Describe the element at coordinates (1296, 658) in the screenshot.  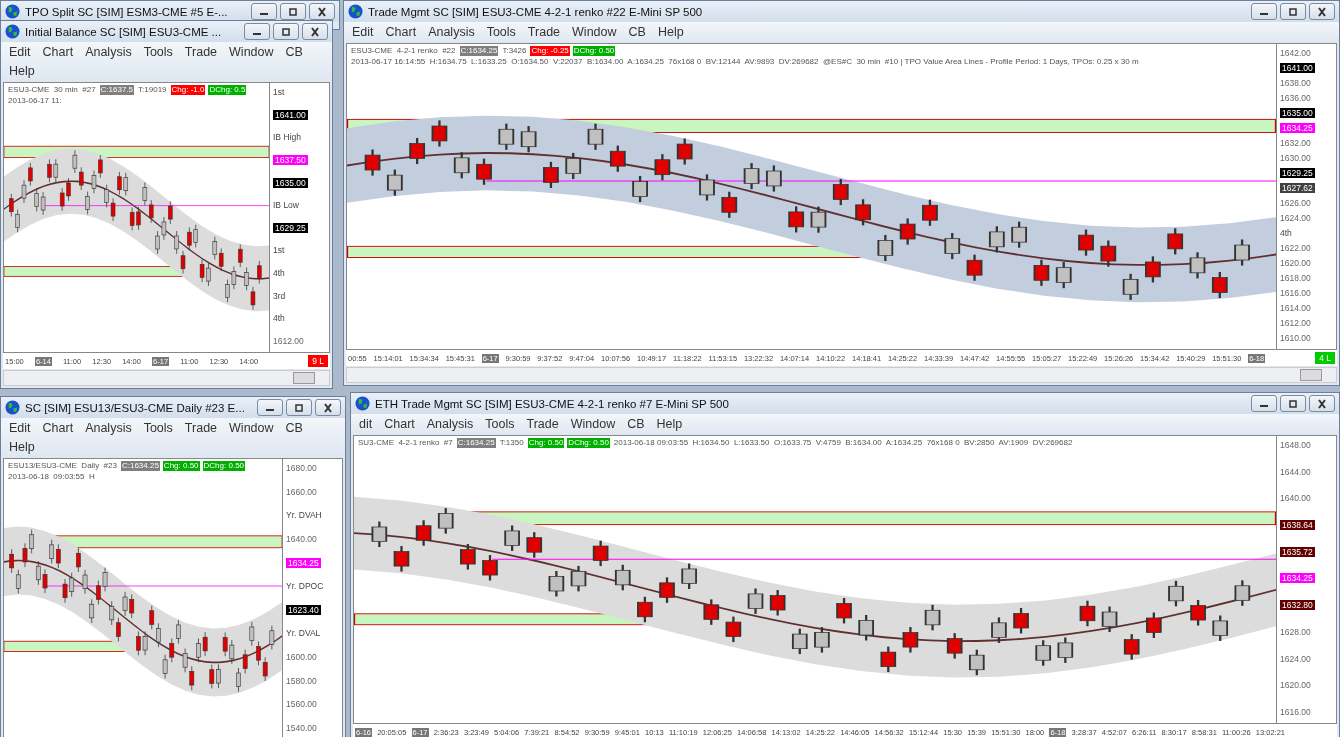
I see `price-label: 1624.00` at that location.